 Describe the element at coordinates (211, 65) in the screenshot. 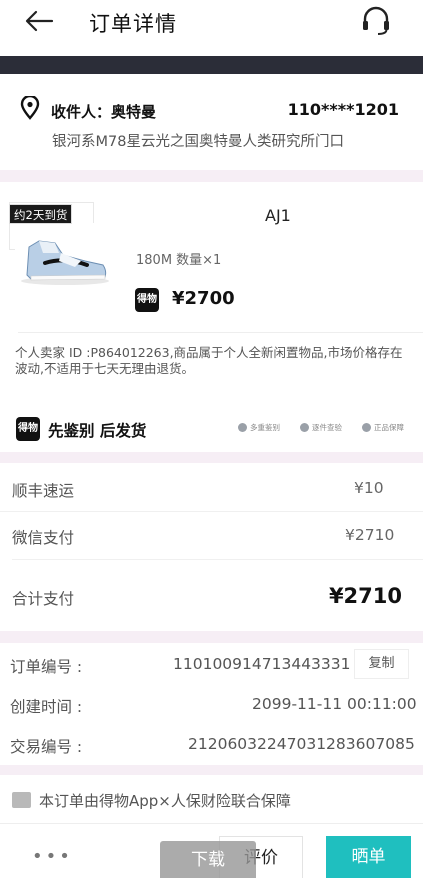

I see `status-divider-bar` at that location.